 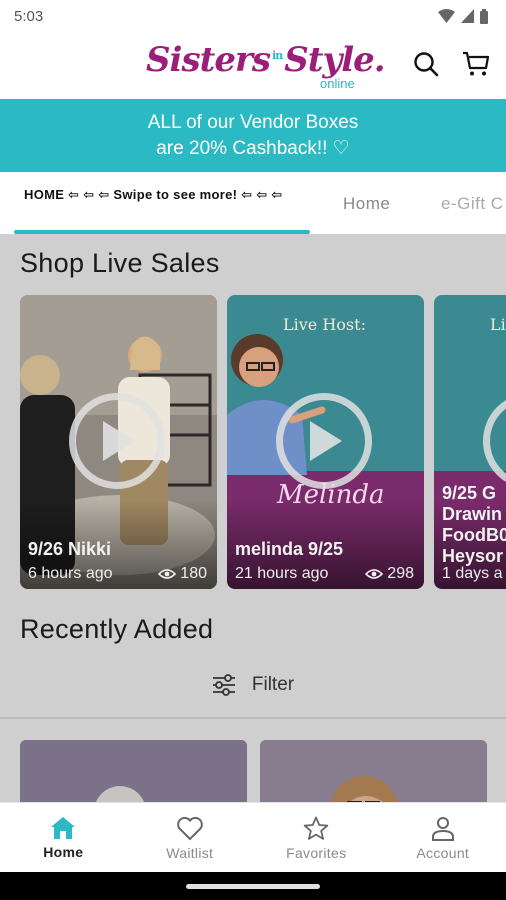 What do you see at coordinates (29, 16) in the screenshot?
I see `status-time: 5:03` at bounding box center [29, 16].